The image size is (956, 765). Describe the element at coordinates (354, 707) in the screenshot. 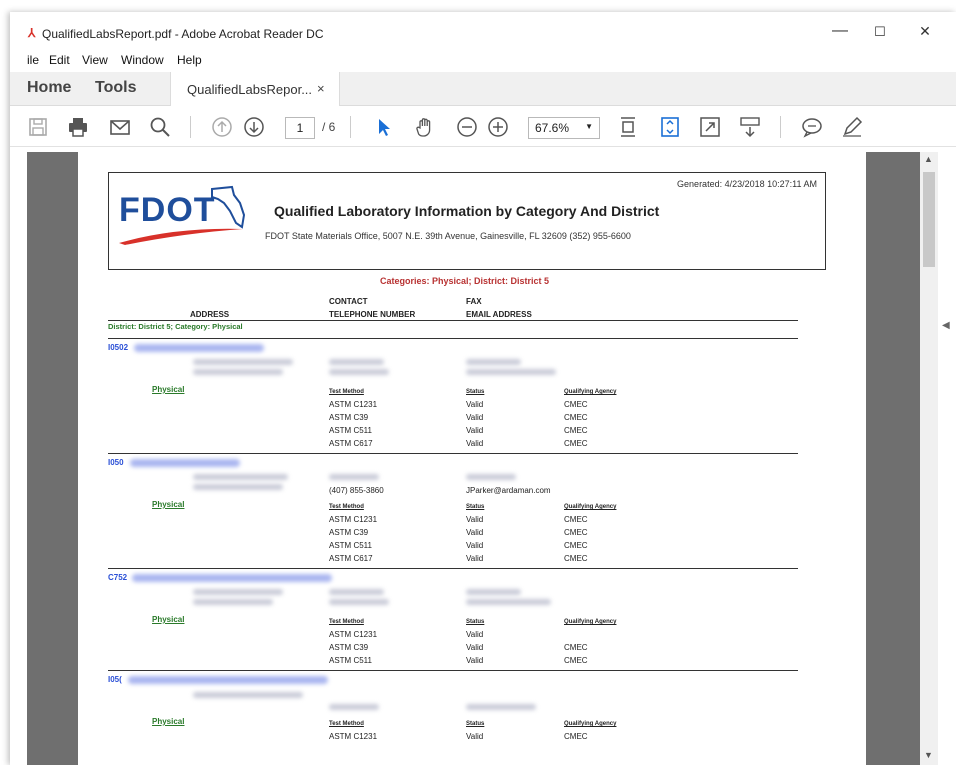

I see `redacted-contact` at that location.